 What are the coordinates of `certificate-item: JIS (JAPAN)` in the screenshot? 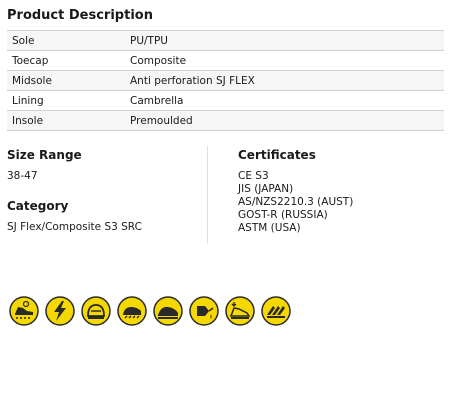 It's located at (266, 189).